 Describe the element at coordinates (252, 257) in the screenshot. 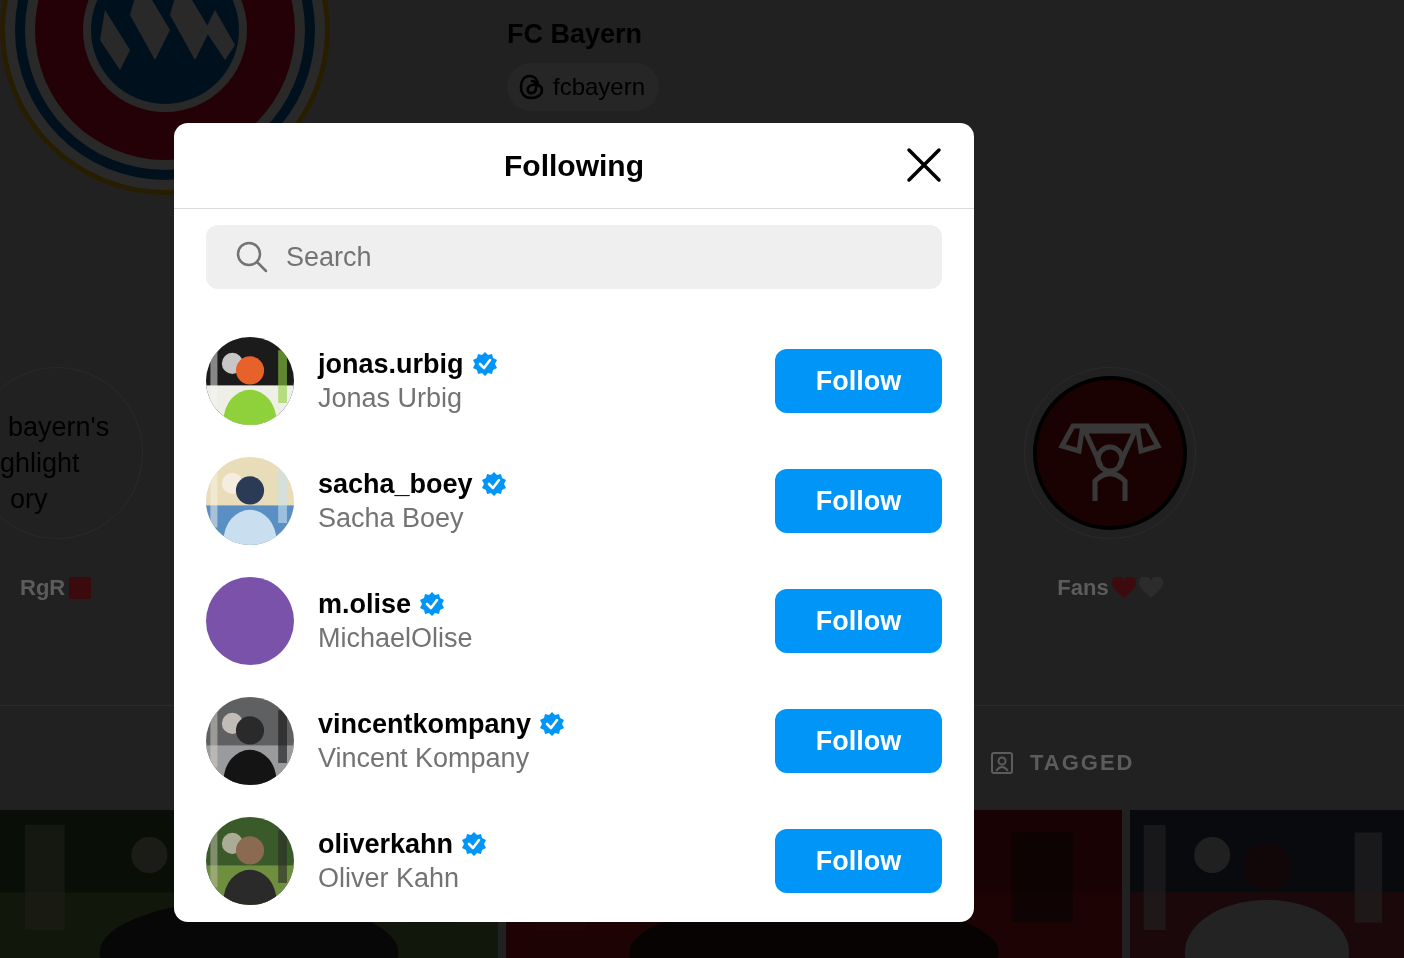

I see `search-icon` at that location.